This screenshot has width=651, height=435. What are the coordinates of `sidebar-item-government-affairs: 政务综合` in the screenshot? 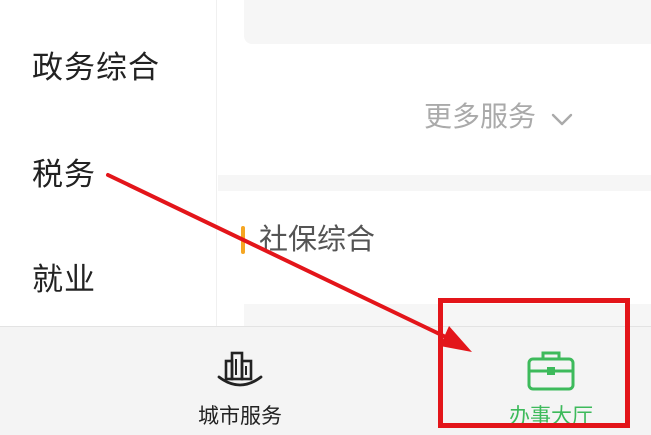 It's located at (96, 68).